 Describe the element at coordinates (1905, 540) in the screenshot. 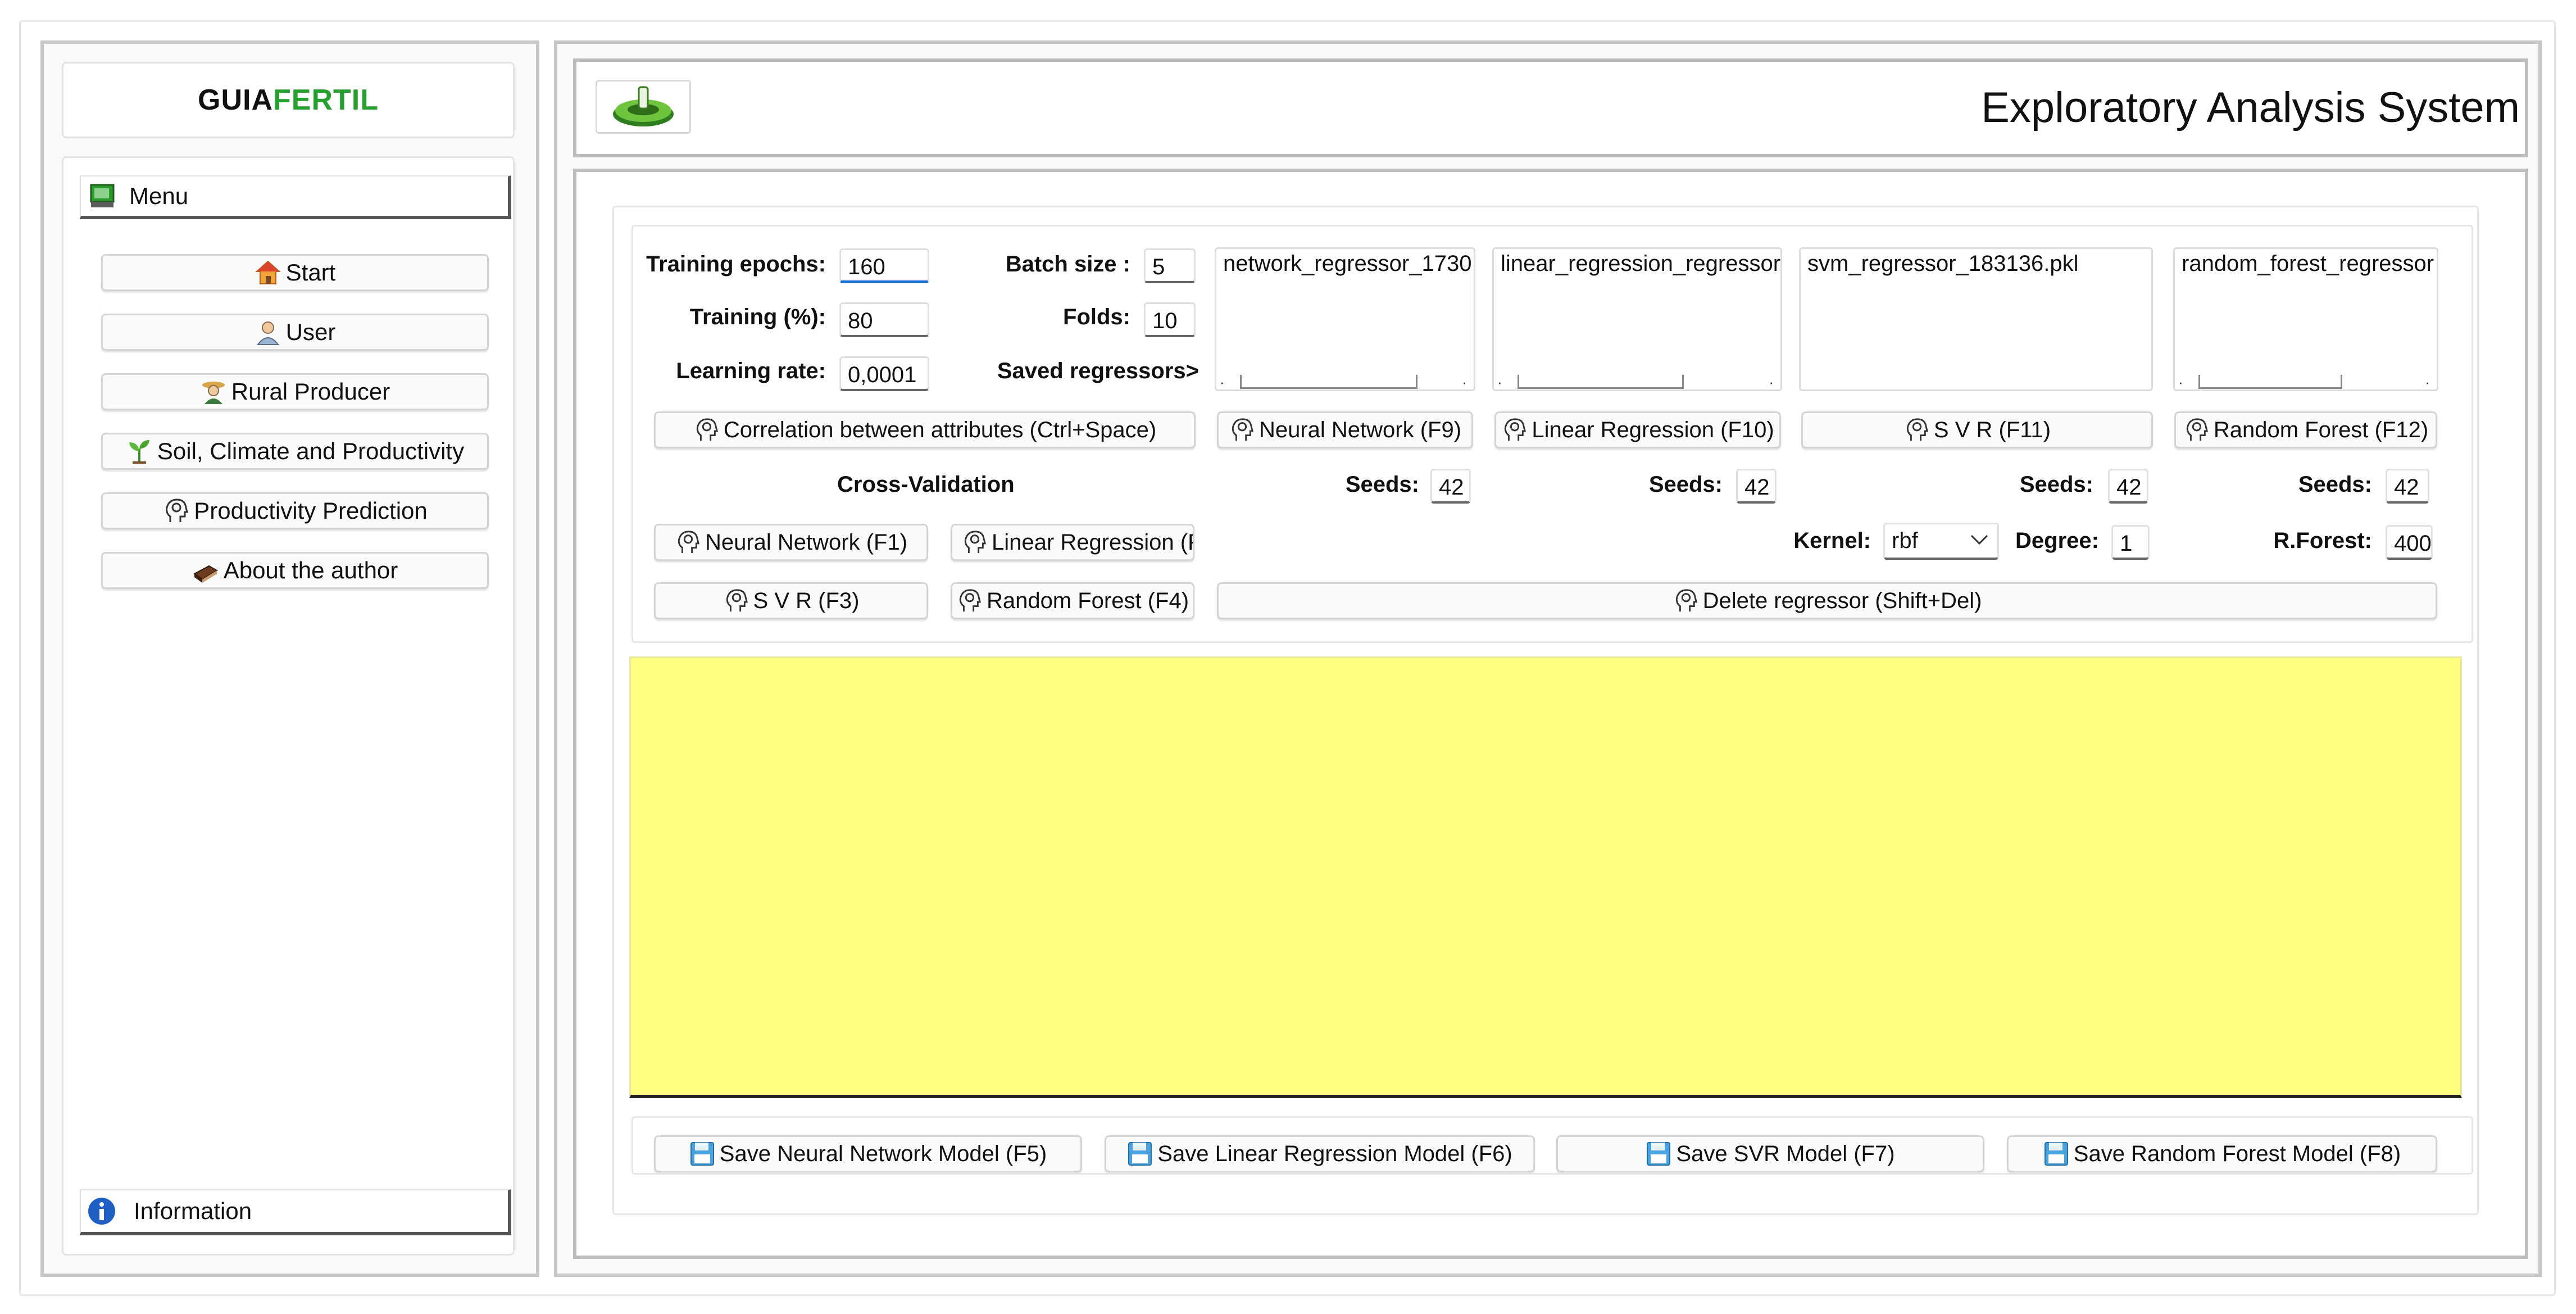

I see `kernel-value: rbf` at that location.